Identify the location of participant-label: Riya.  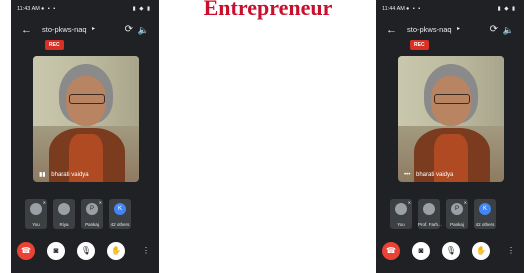
(64, 224).